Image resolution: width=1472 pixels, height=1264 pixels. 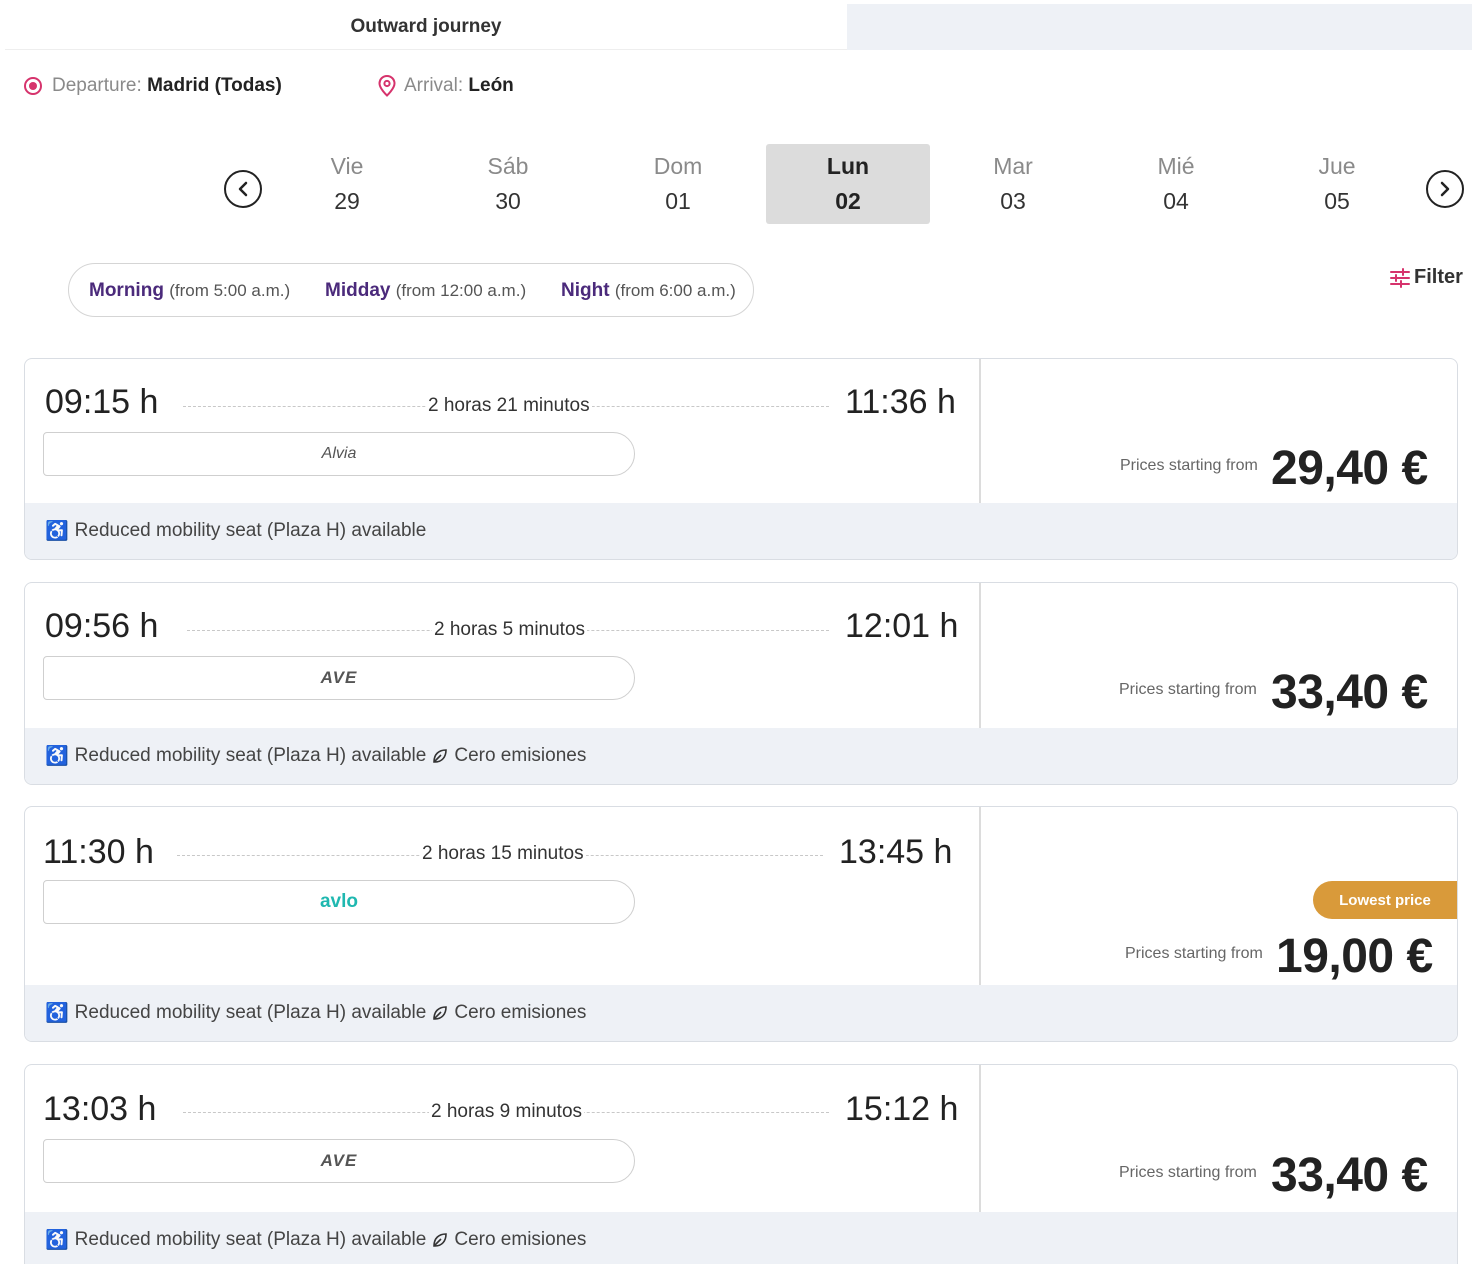 What do you see at coordinates (461, 290) in the screenshot?
I see `filter-midday-range: (from 12:00 a.m.)` at bounding box center [461, 290].